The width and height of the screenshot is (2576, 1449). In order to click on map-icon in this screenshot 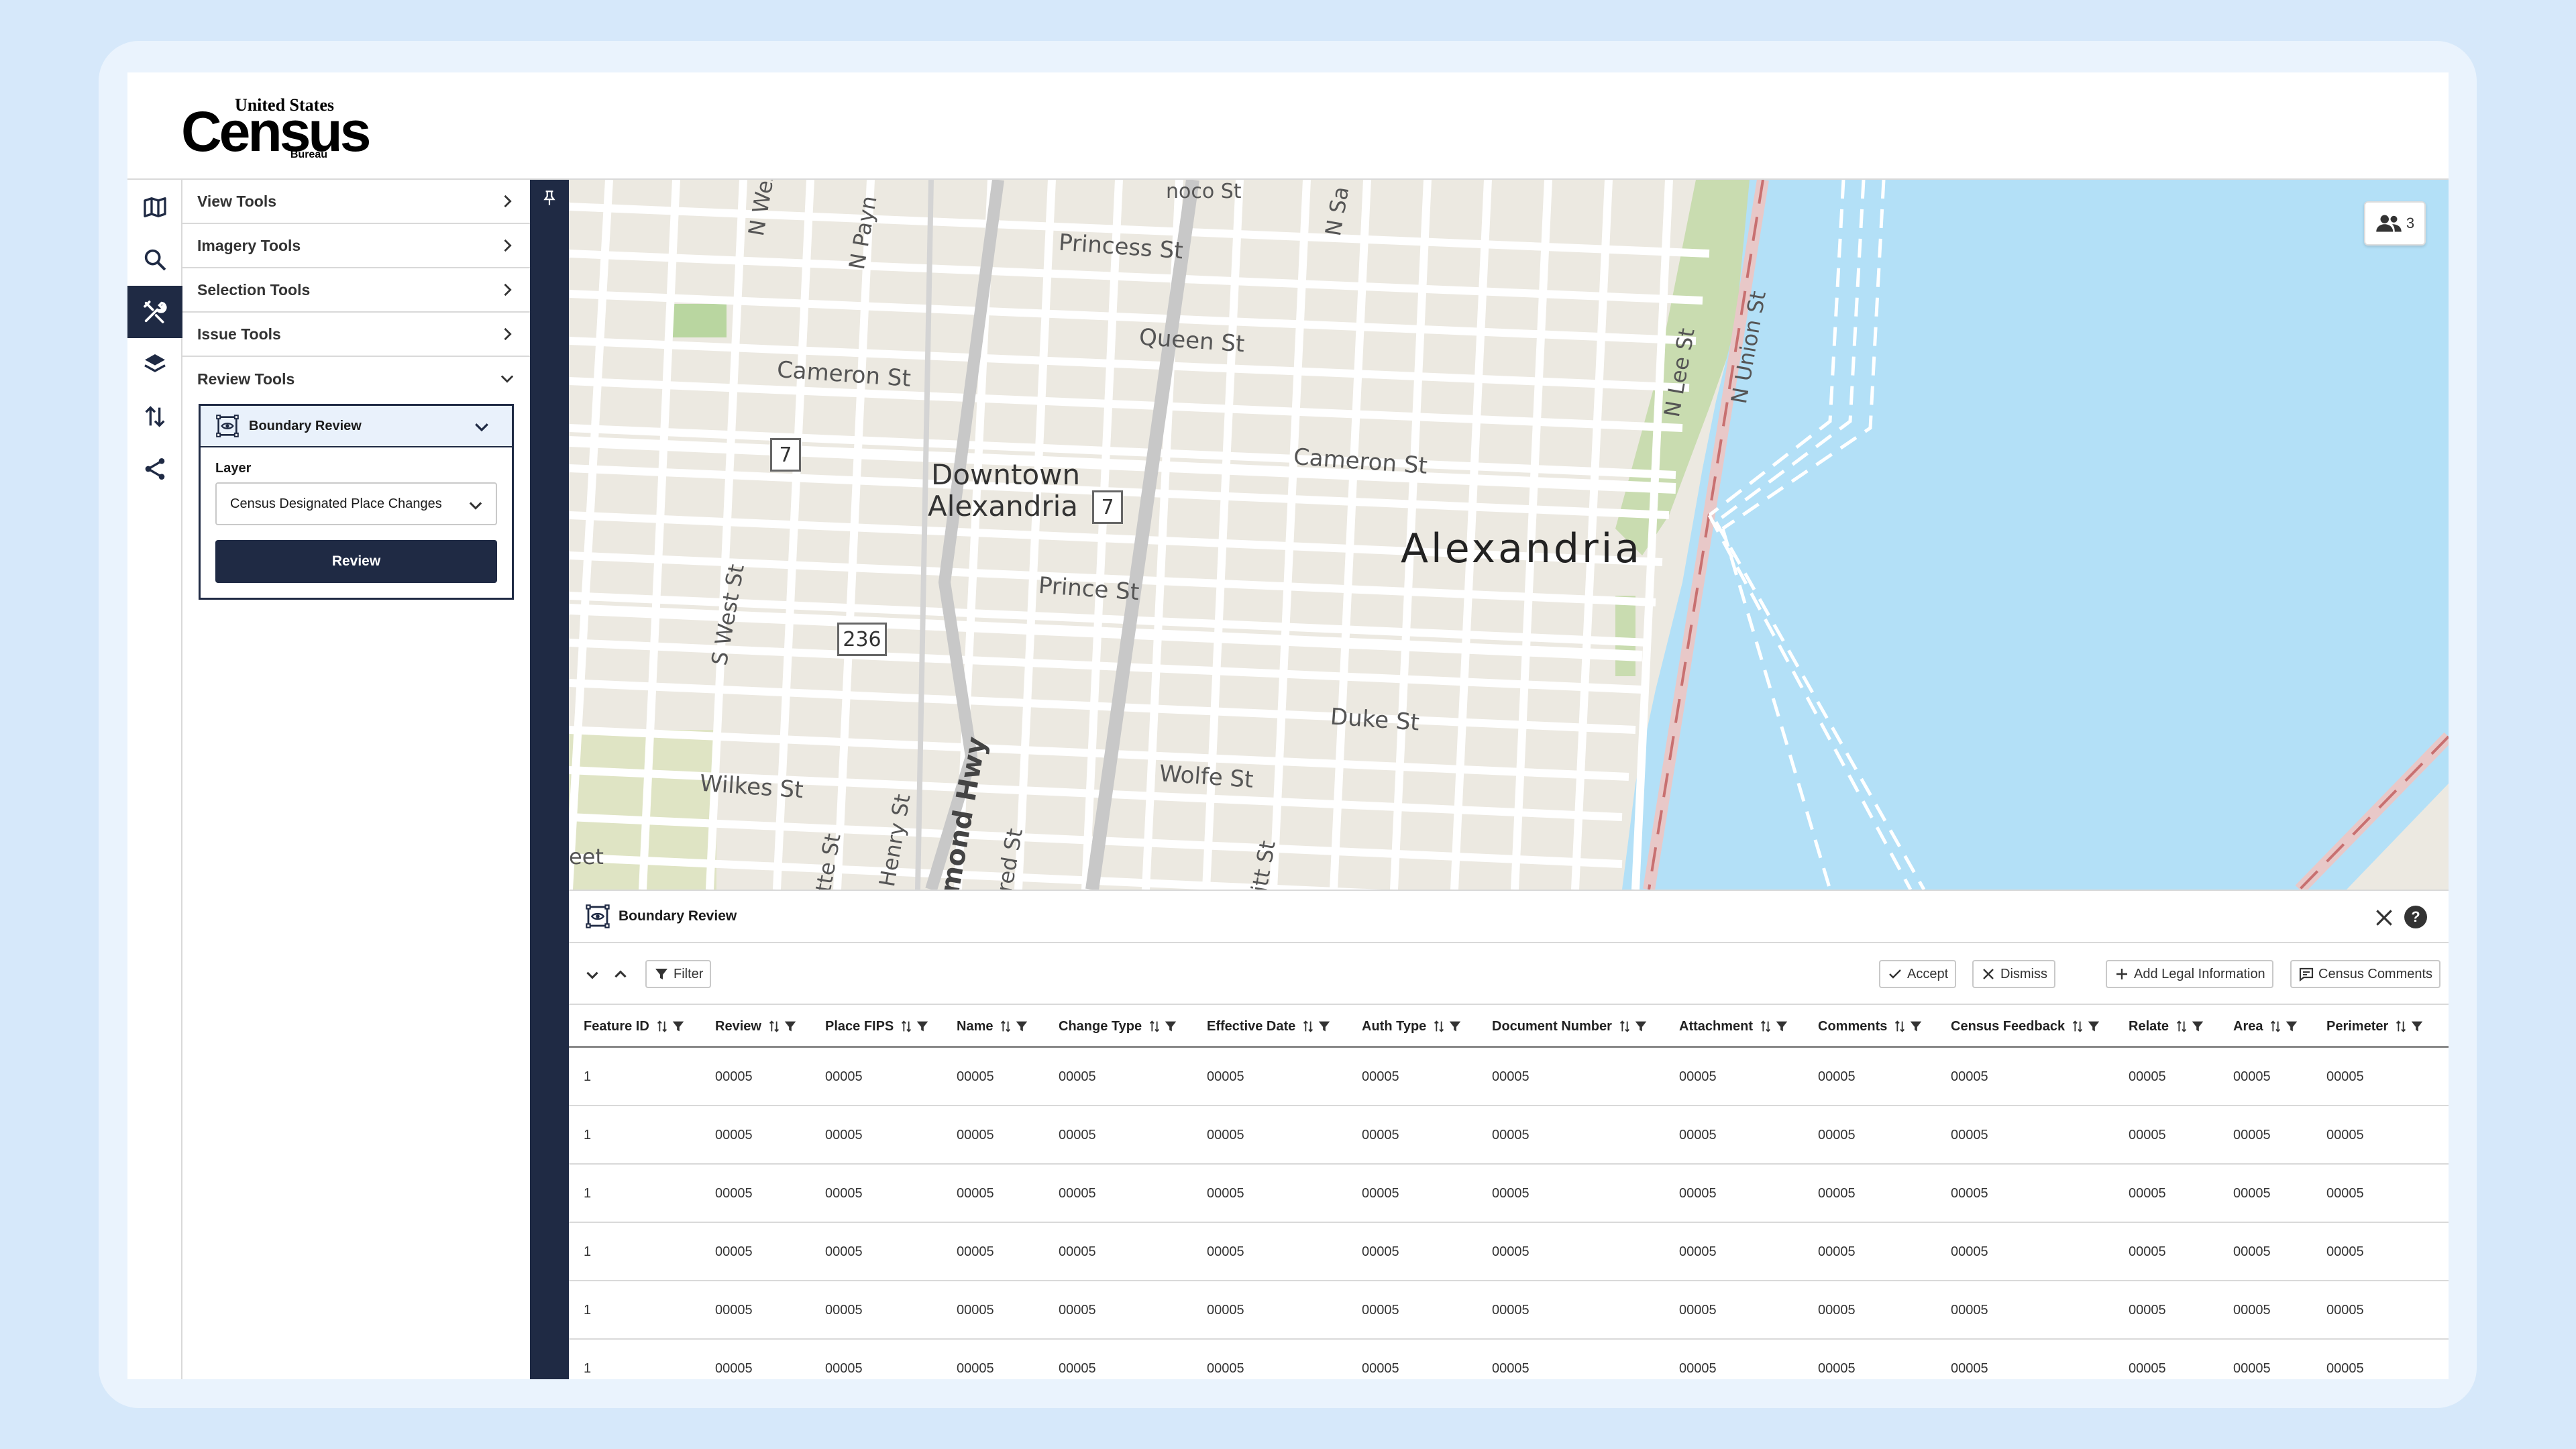, I will do `click(155, 207)`.